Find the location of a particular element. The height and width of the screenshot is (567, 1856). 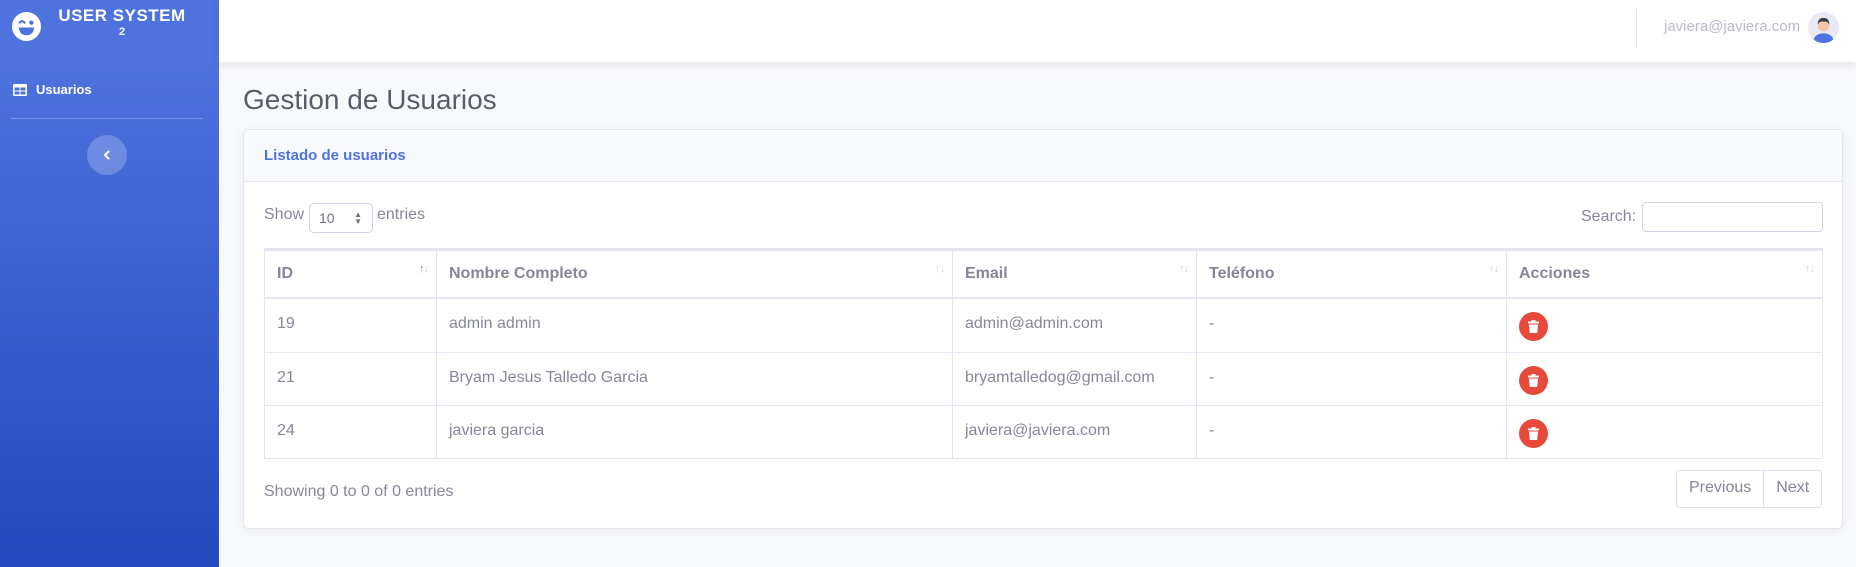

topbar-divider is located at coordinates (1636, 29).